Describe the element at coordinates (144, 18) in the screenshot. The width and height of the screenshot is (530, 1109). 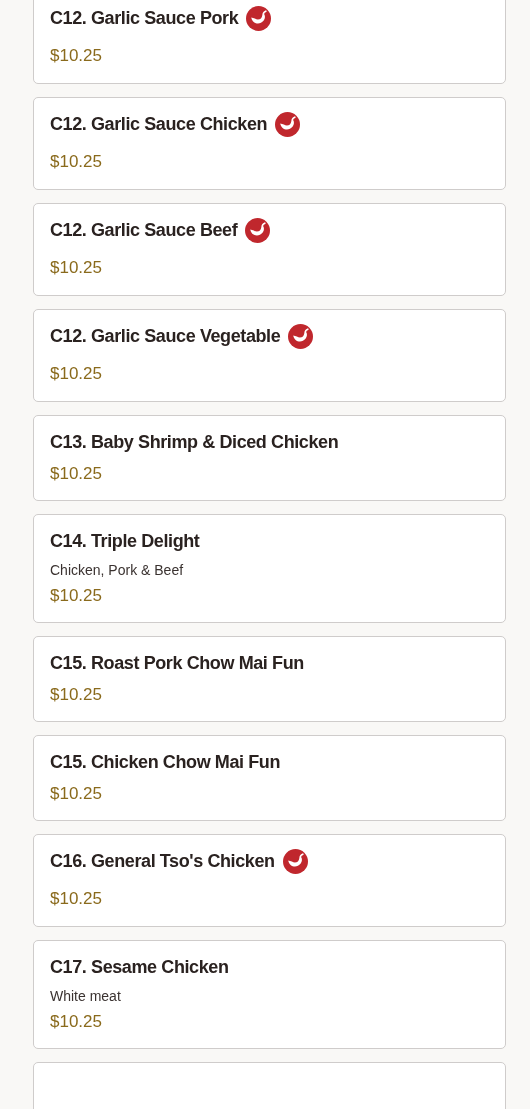
I see `dish-name: C12. Garlic Sauce Pork` at that location.